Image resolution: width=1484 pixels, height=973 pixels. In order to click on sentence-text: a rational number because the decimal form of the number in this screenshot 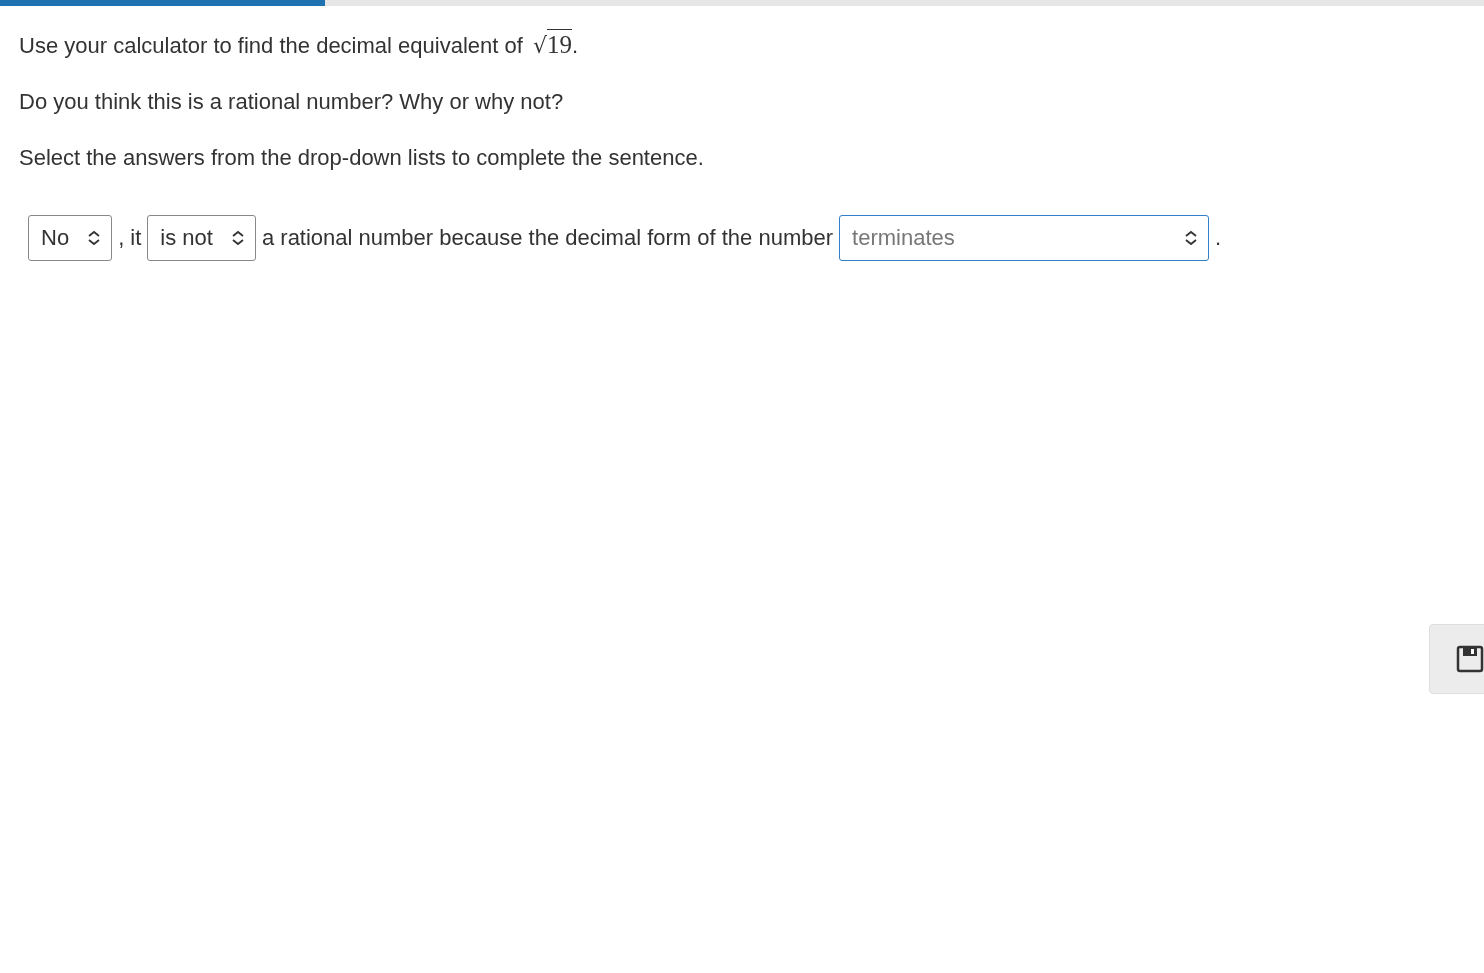, I will do `click(547, 238)`.